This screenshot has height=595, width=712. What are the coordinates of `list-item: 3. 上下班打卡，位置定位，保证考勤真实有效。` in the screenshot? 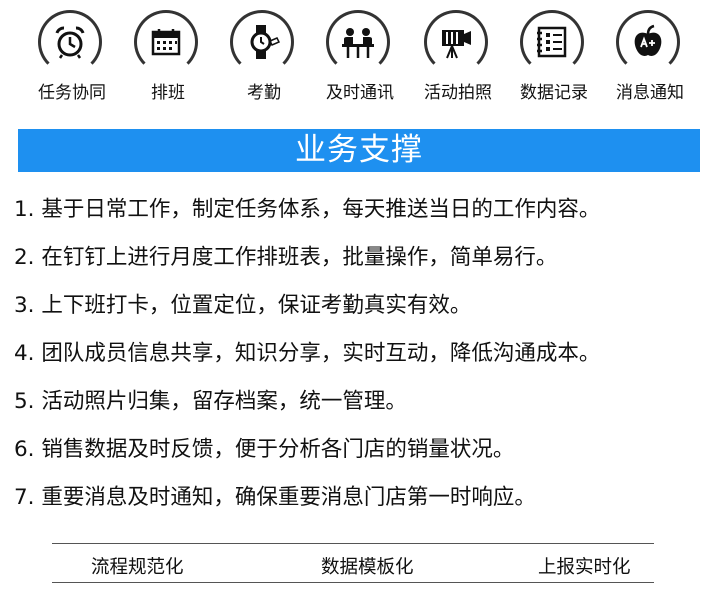 It's located at (243, 305).